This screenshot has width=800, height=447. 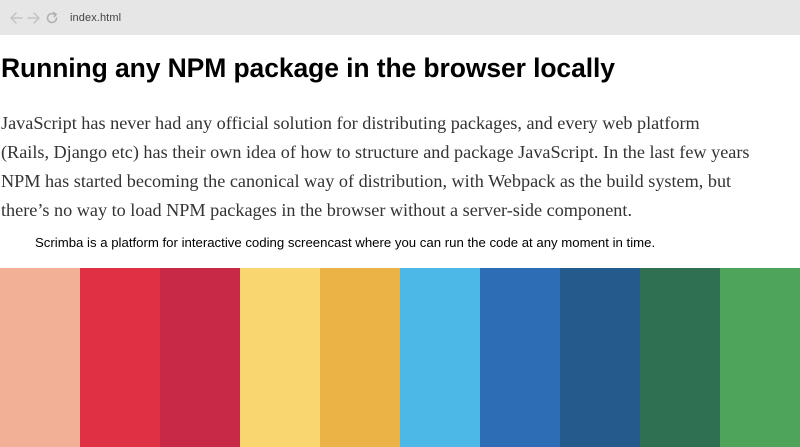 I want to click on address-bar: index.html, so click(x=95, y=18).